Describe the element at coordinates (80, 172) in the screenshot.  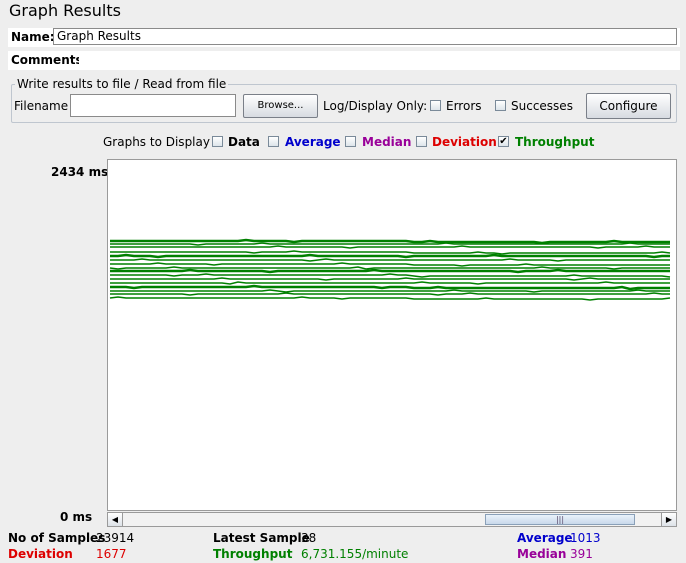
I see `y-max-label: 2434 ms` at that location.